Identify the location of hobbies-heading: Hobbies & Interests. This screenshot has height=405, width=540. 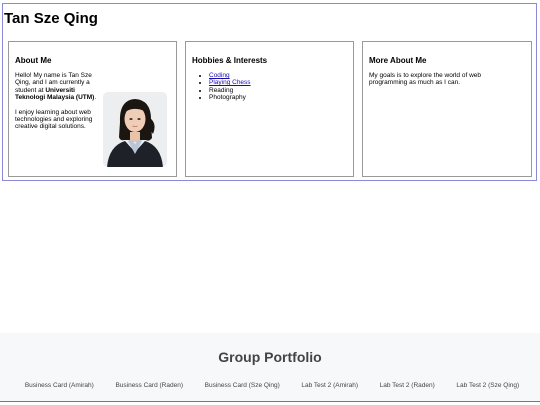
(230, 60).